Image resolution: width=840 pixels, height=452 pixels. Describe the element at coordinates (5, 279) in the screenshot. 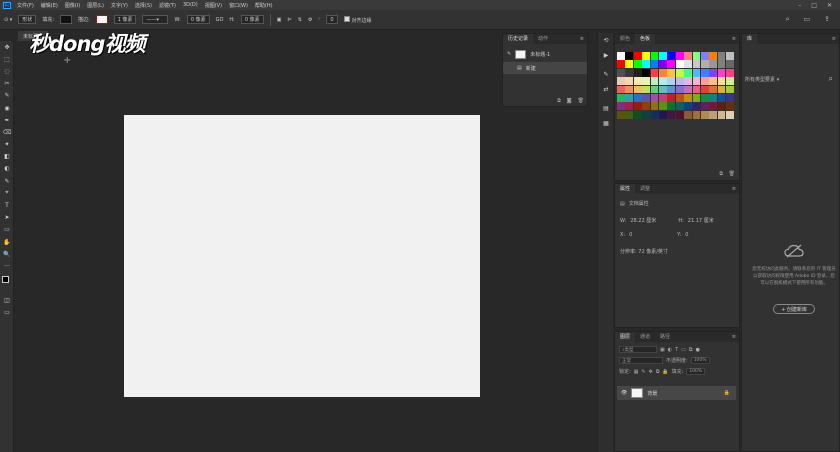

I see `foreground-color` at that location.